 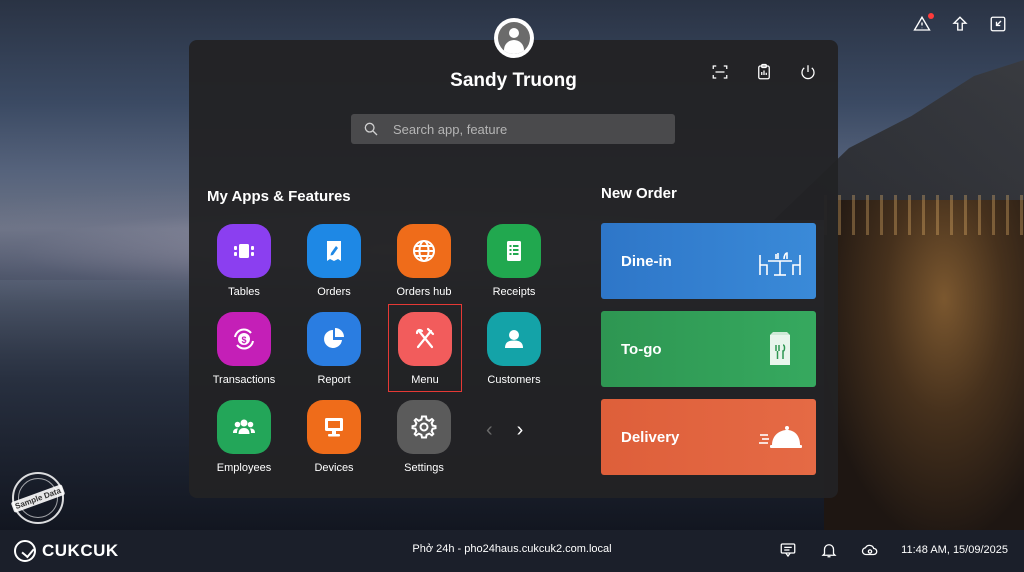 What do you see at coordinates (923, 23) in the screenshot?
I see `warning-icon` at bounding box center [923, 23].